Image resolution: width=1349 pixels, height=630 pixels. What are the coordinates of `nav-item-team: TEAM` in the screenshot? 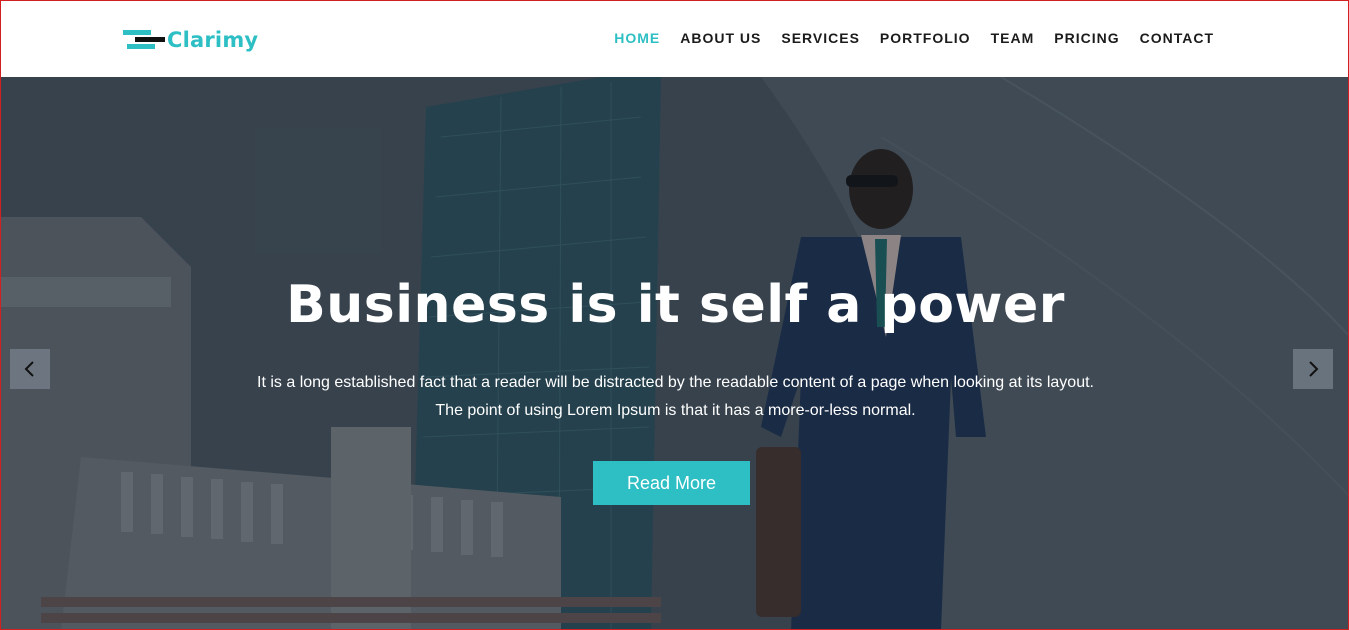 It's located at (1013, 38).